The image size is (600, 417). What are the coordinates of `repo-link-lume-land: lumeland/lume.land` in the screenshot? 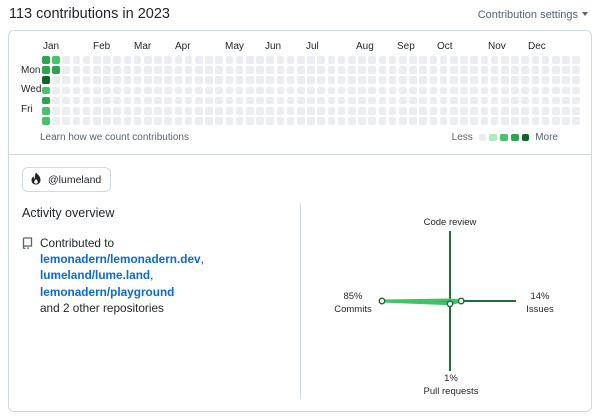 It's located at (95, 275).